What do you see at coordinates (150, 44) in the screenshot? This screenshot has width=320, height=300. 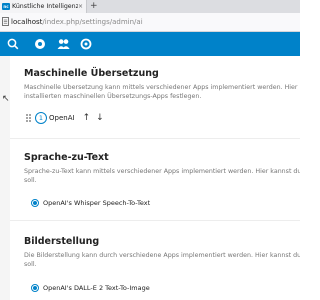 I see `app-header` at bounding box center [150, 44].